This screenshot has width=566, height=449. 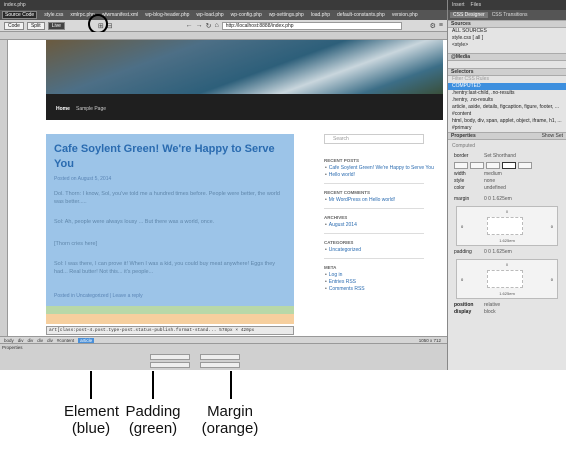 What do you see at coordinates (384, 225) in the screenshot?
I see `archive-link: August 2014` at bounding box center [384, 225].